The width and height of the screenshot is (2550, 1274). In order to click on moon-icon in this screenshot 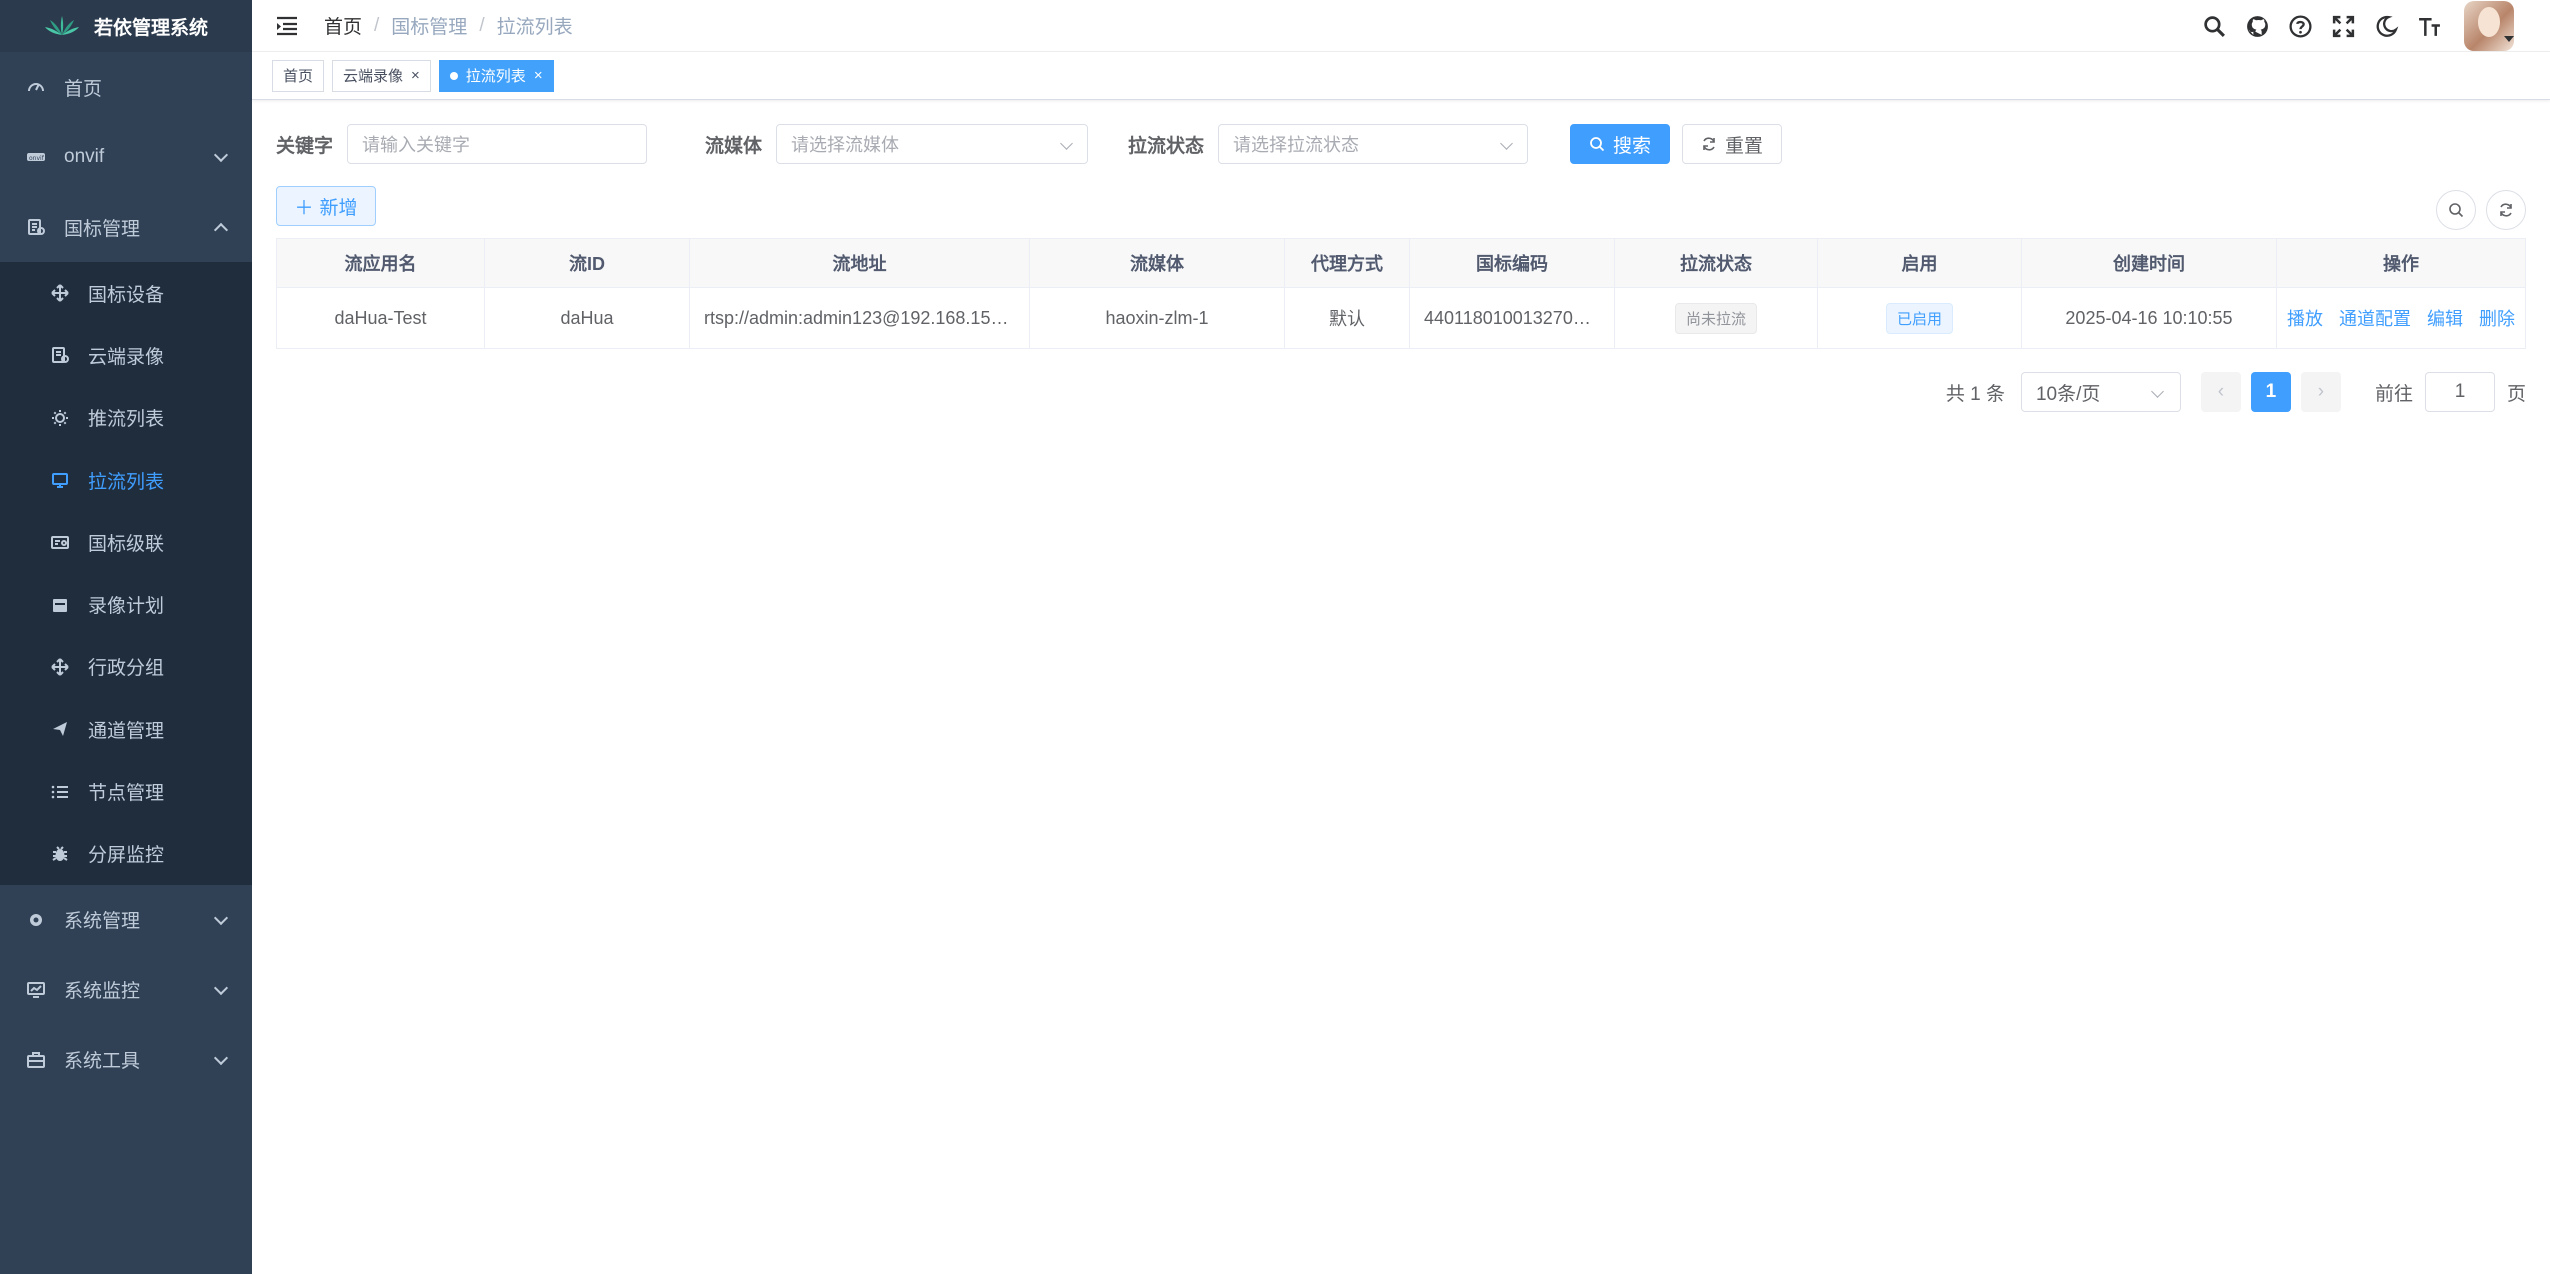, I will do `click(2386, 26)`.